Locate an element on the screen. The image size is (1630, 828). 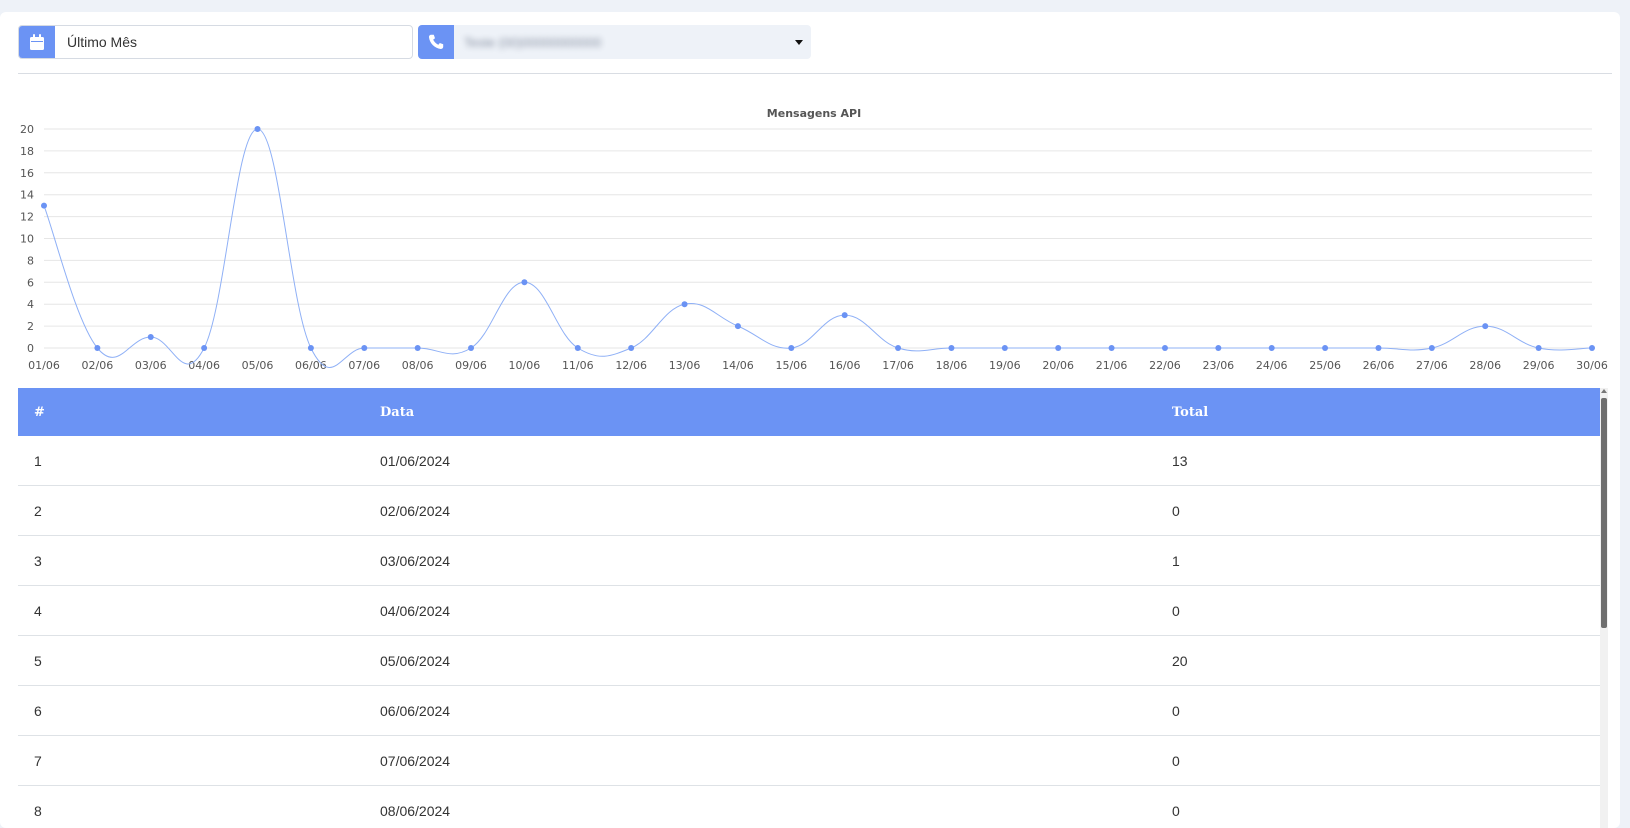
x-tick-label: 10/06 is located at coordinates (525, 365).